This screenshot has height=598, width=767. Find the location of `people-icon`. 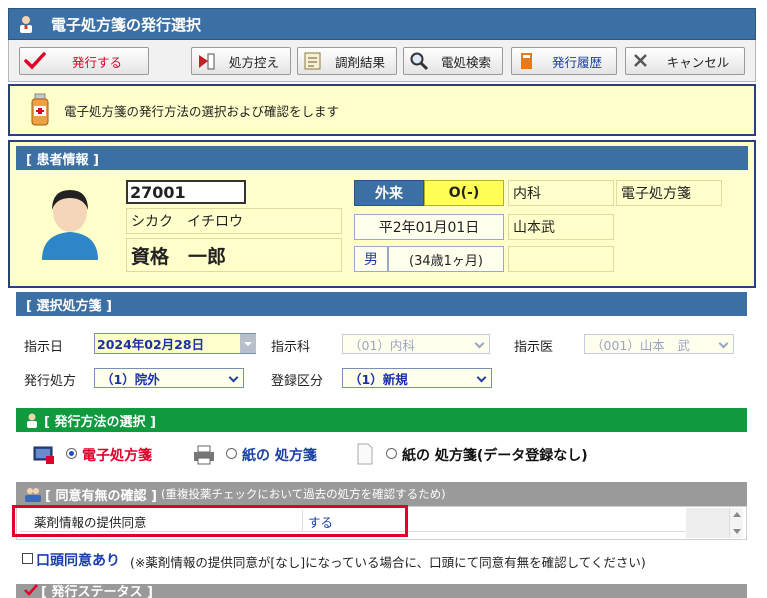

people-icon is located at coordinates (33, 494).